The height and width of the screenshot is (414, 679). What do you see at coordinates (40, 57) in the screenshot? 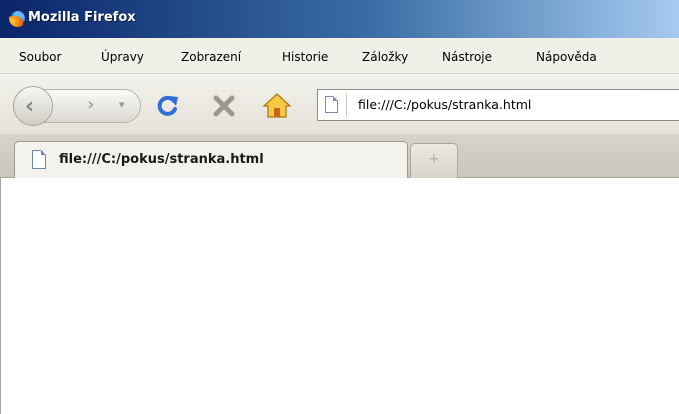
I see `menu-soubor: Soubor` at bounding box center [40, 57].